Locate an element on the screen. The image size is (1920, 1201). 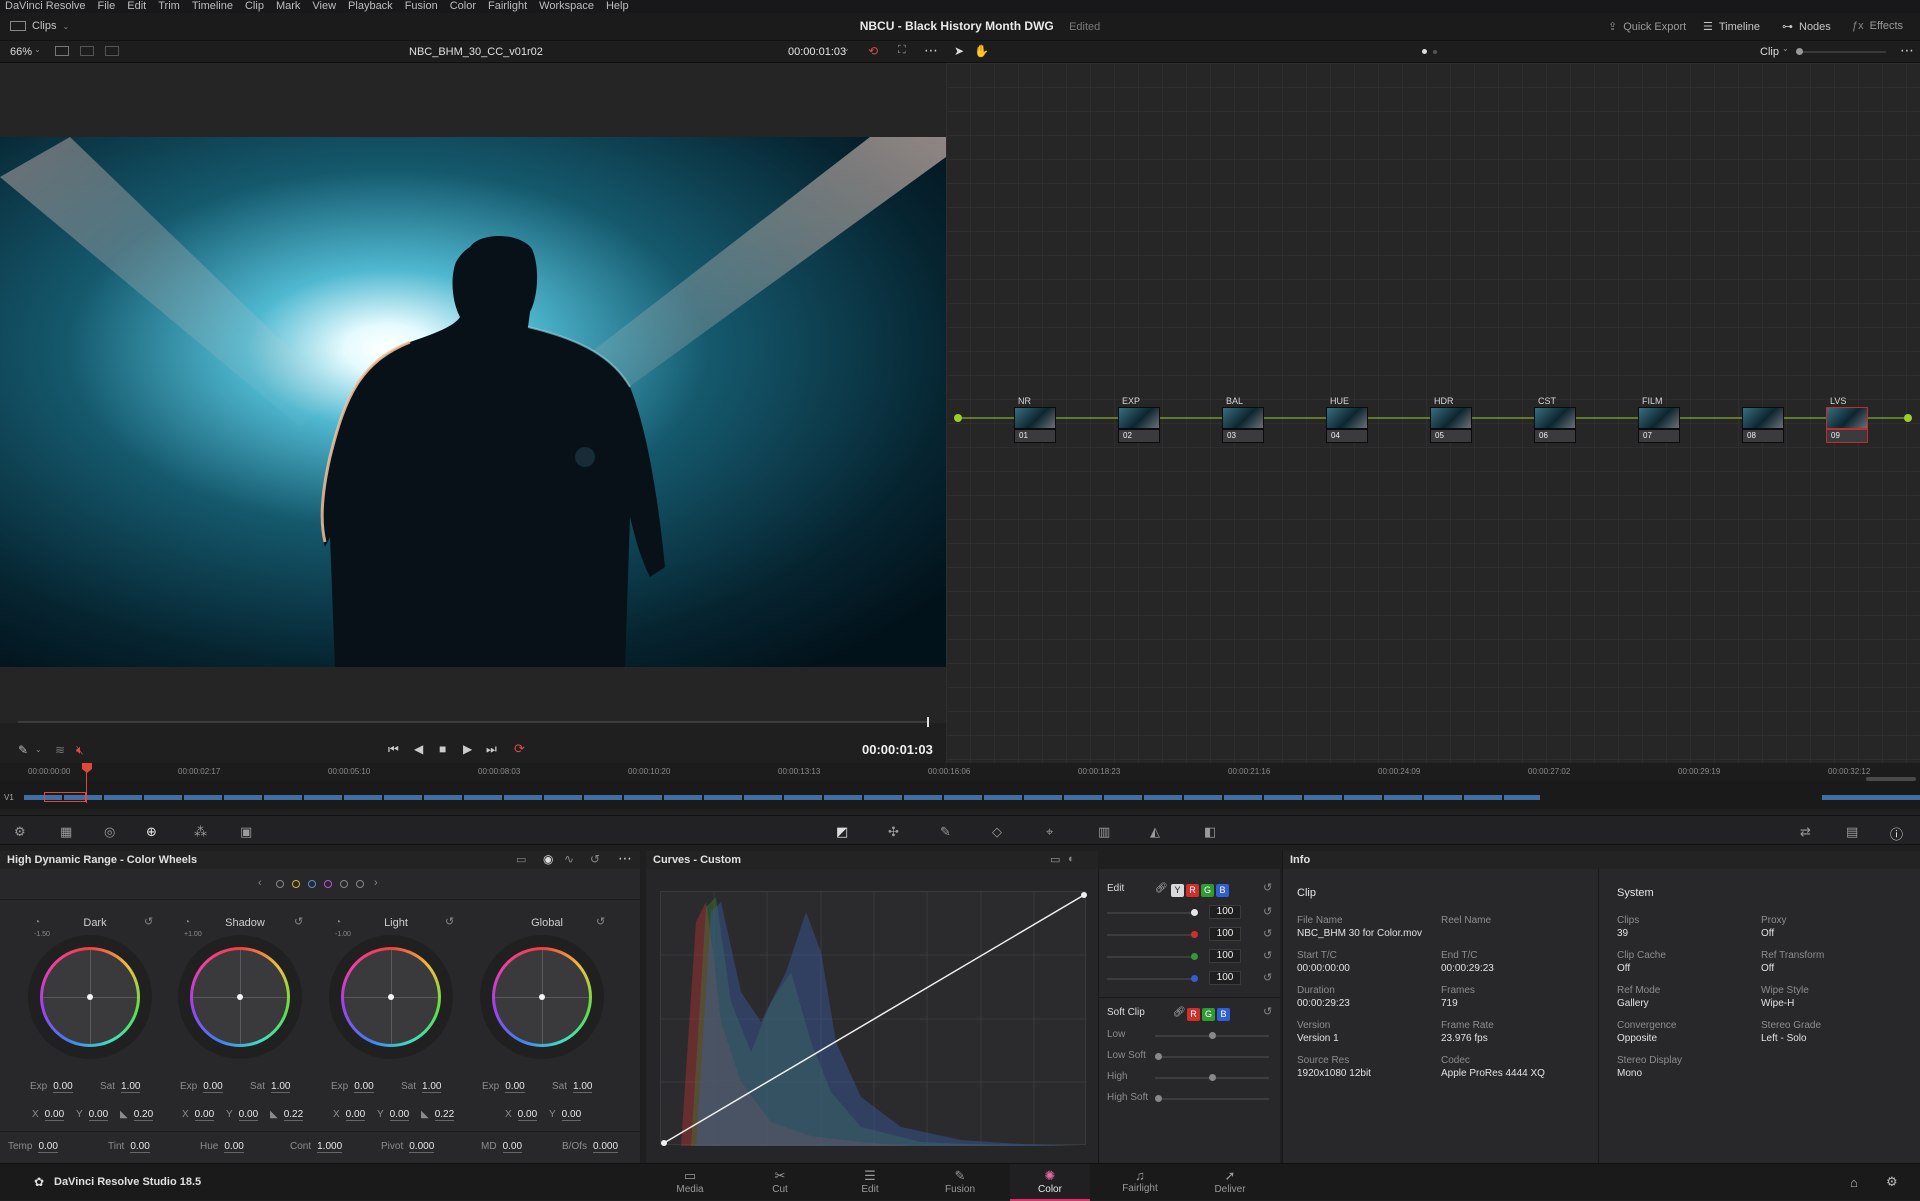
menu-playback: Playback is located at coordinates (370, 6).